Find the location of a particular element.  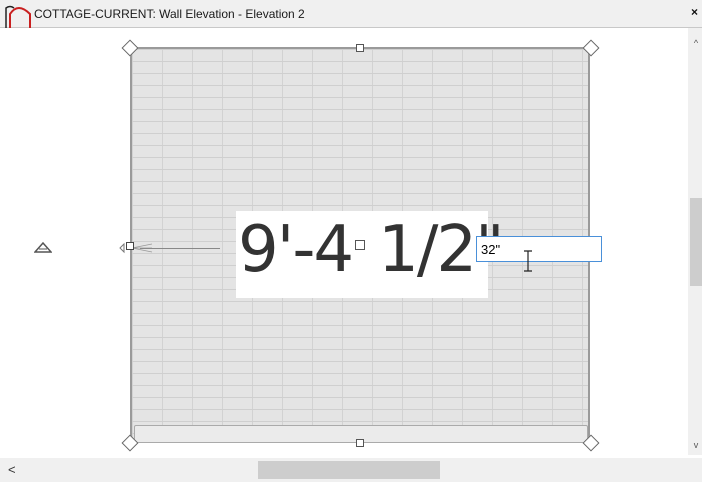

dimension-leader-line is located at coordinates (180, 248).